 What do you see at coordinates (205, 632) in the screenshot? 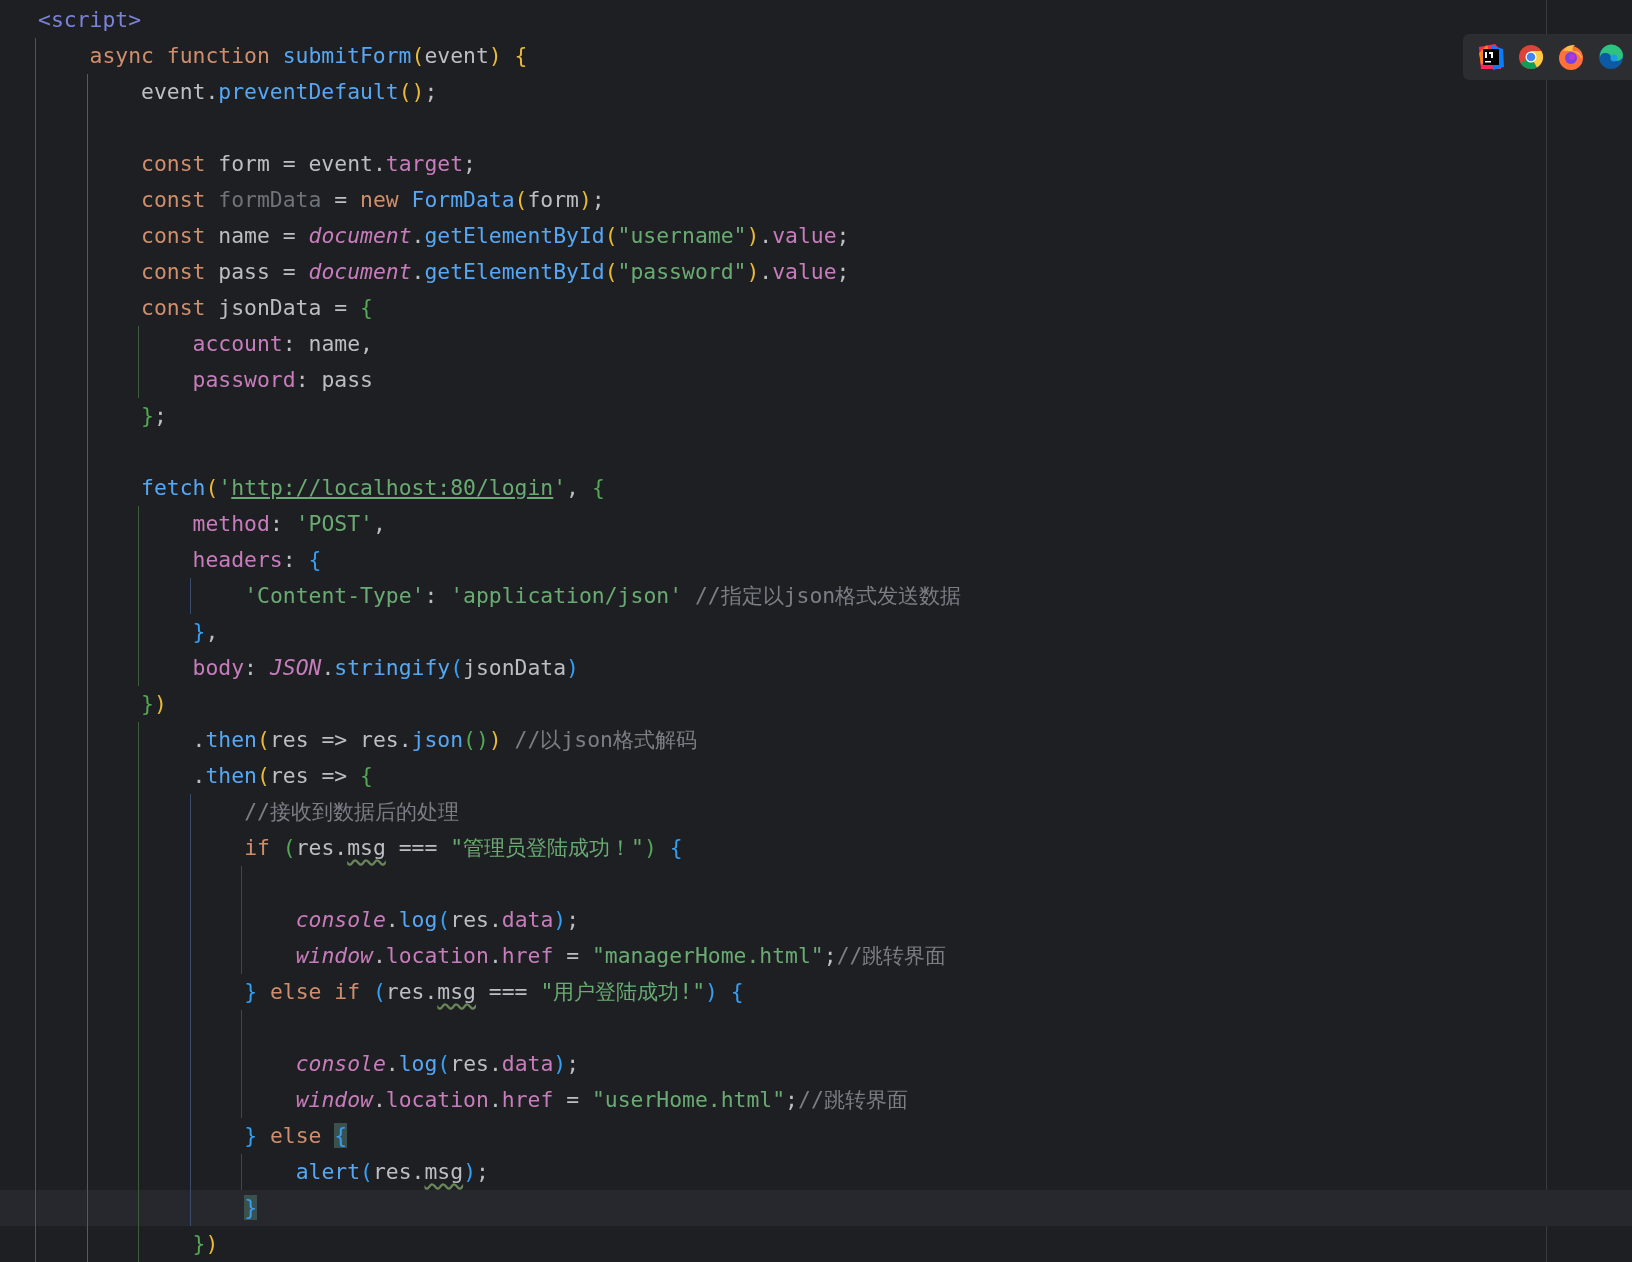
I see `code-line: },` at bounding box center [205, 632].